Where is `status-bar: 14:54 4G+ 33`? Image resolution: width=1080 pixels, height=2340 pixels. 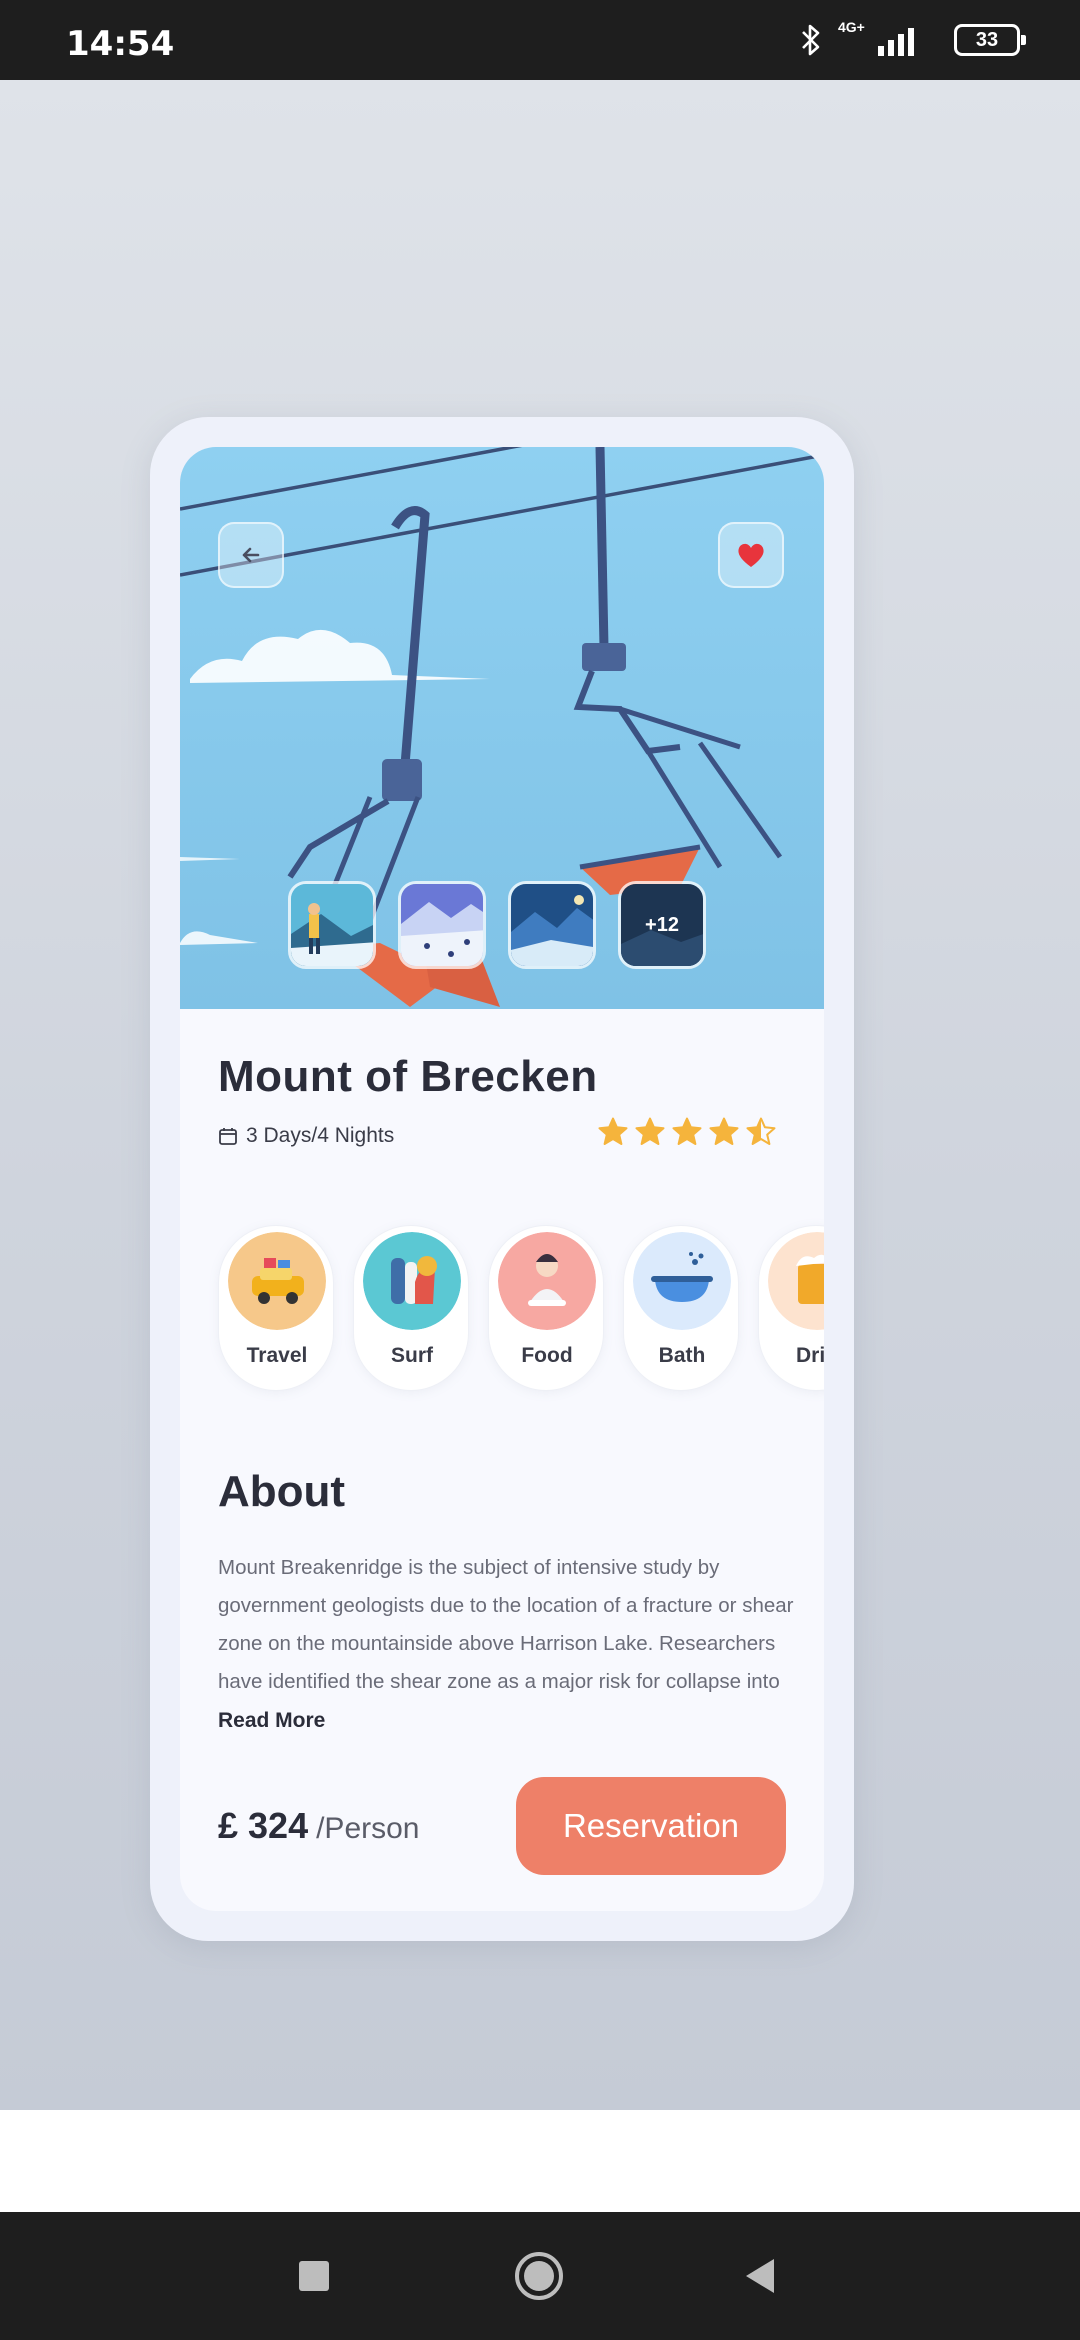
status-bar: 14:54 4G+ 33 is located at coordinates (540, 40).